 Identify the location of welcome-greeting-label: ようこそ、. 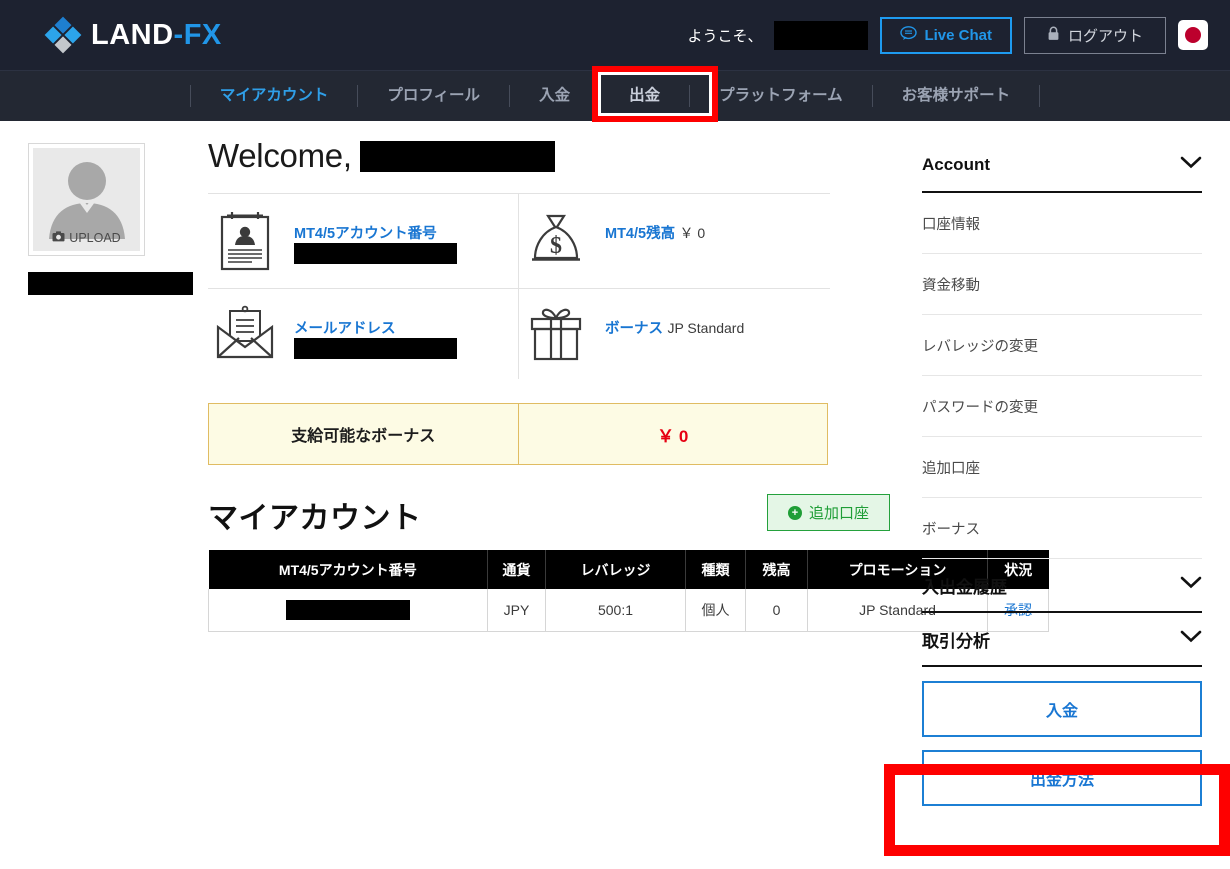
(725, 36).